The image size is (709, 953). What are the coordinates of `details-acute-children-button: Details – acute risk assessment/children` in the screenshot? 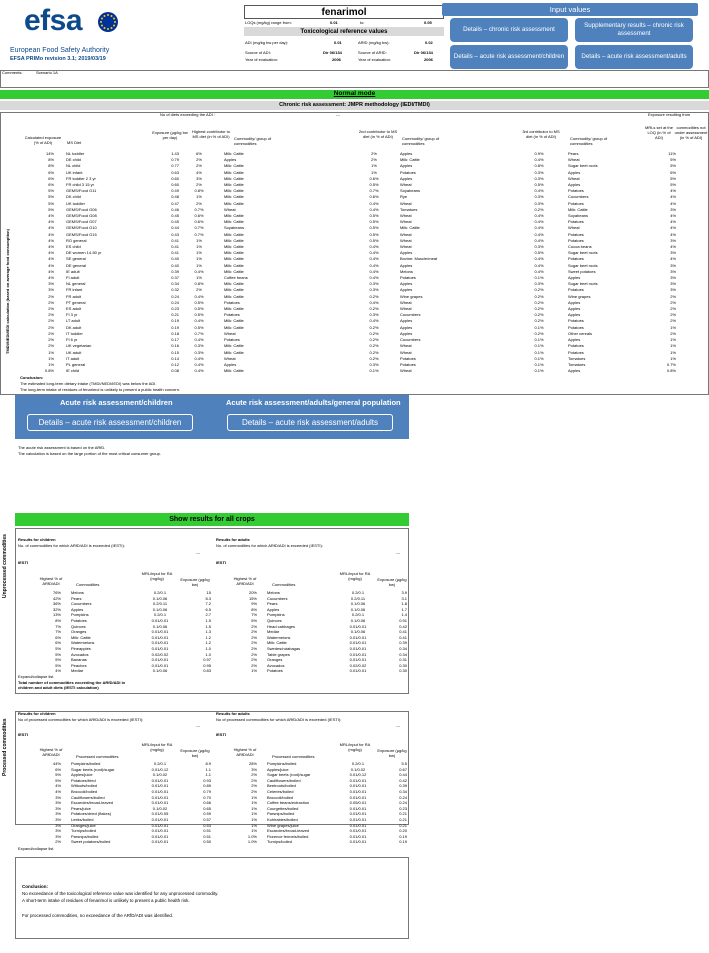 It's located at (509, 57).